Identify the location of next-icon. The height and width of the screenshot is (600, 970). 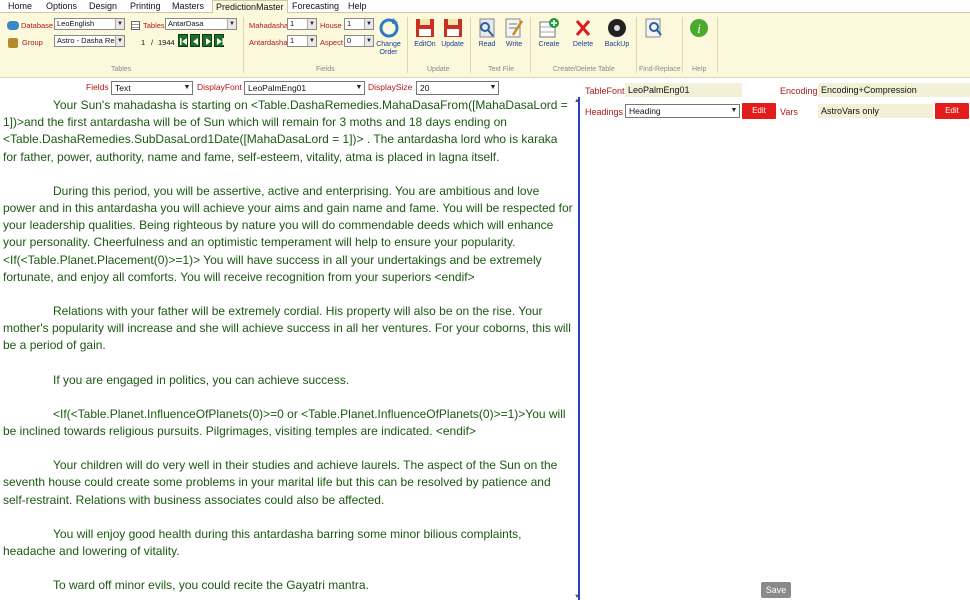
(208, 41).